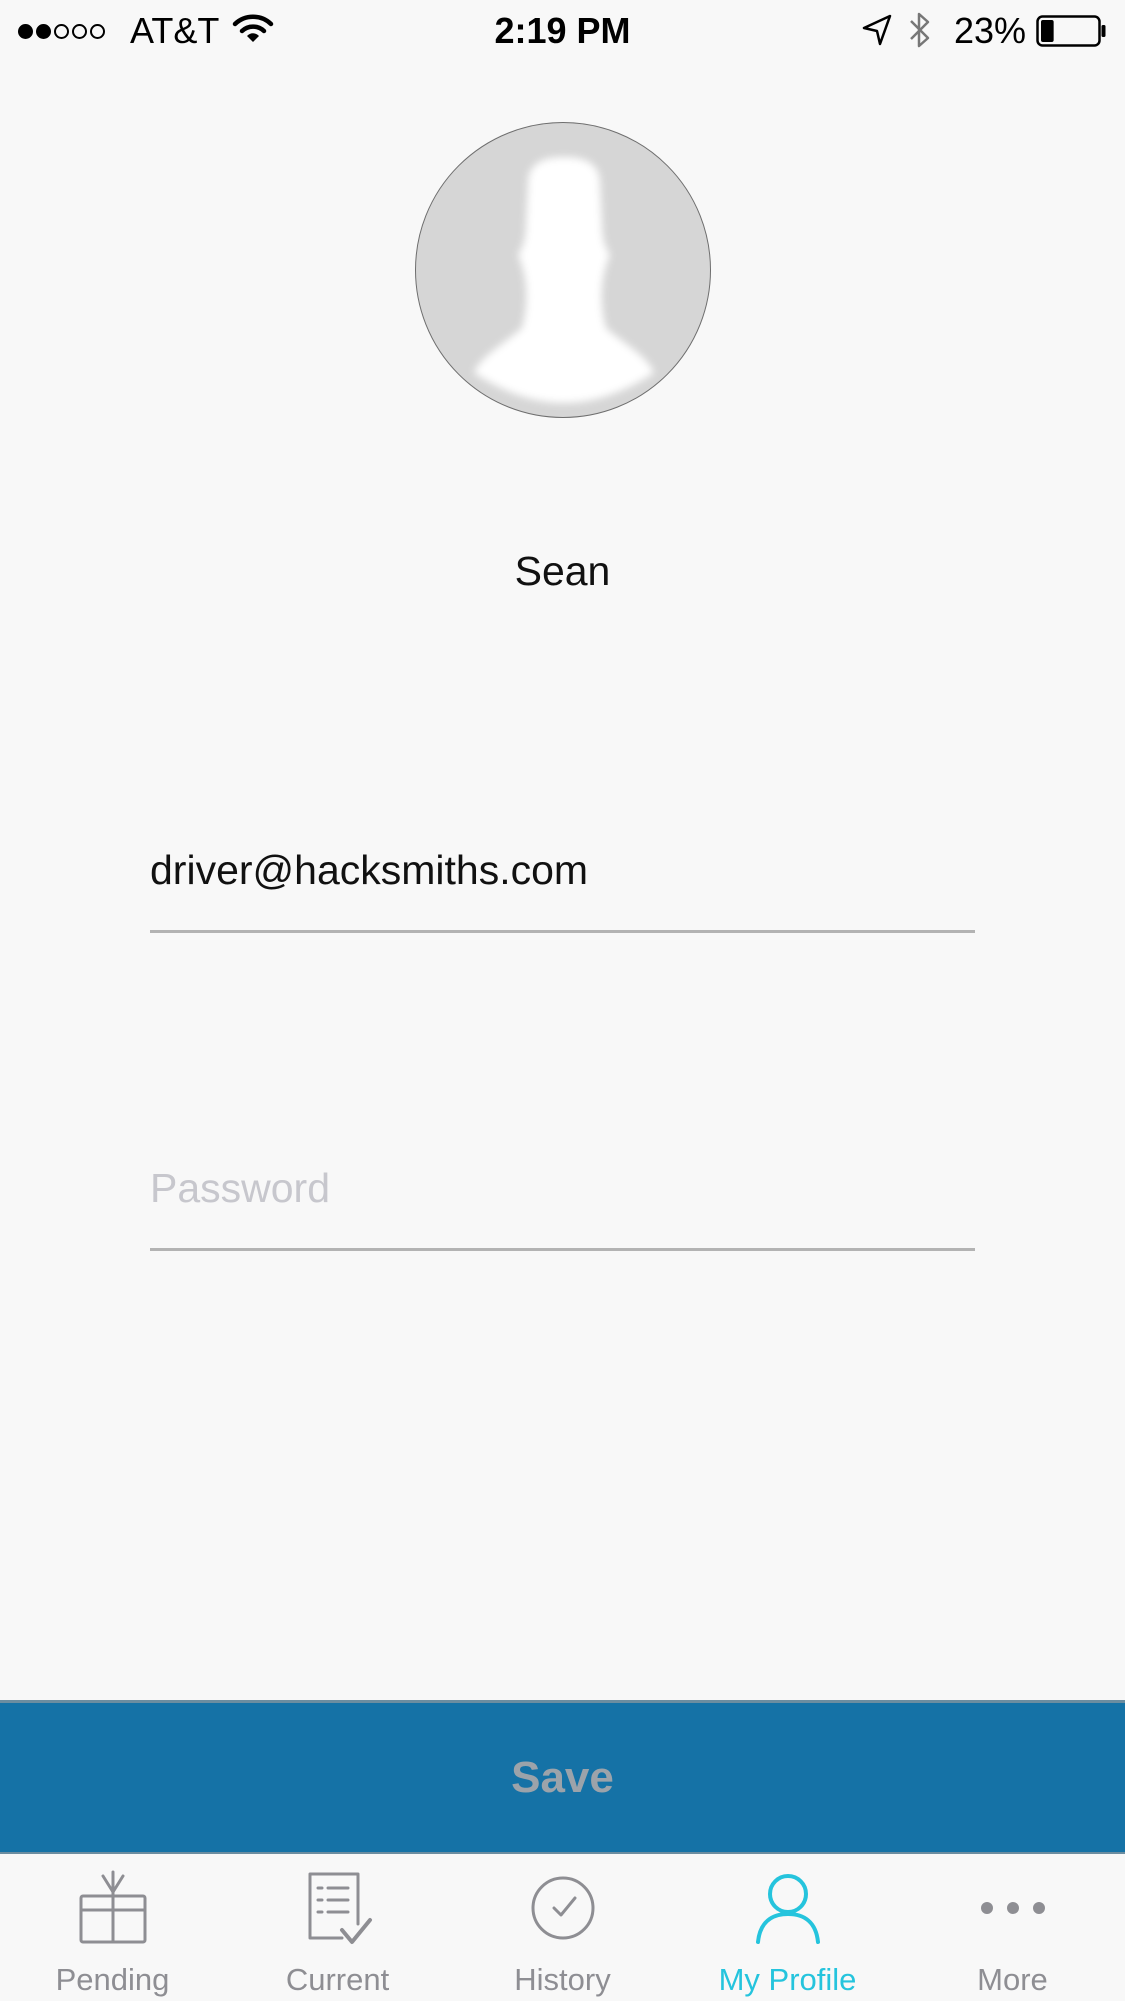  What do you see at coordinates (338, 1908) in the screenshot?
I see `checklist-icon` at bounding box center [338, 1908].